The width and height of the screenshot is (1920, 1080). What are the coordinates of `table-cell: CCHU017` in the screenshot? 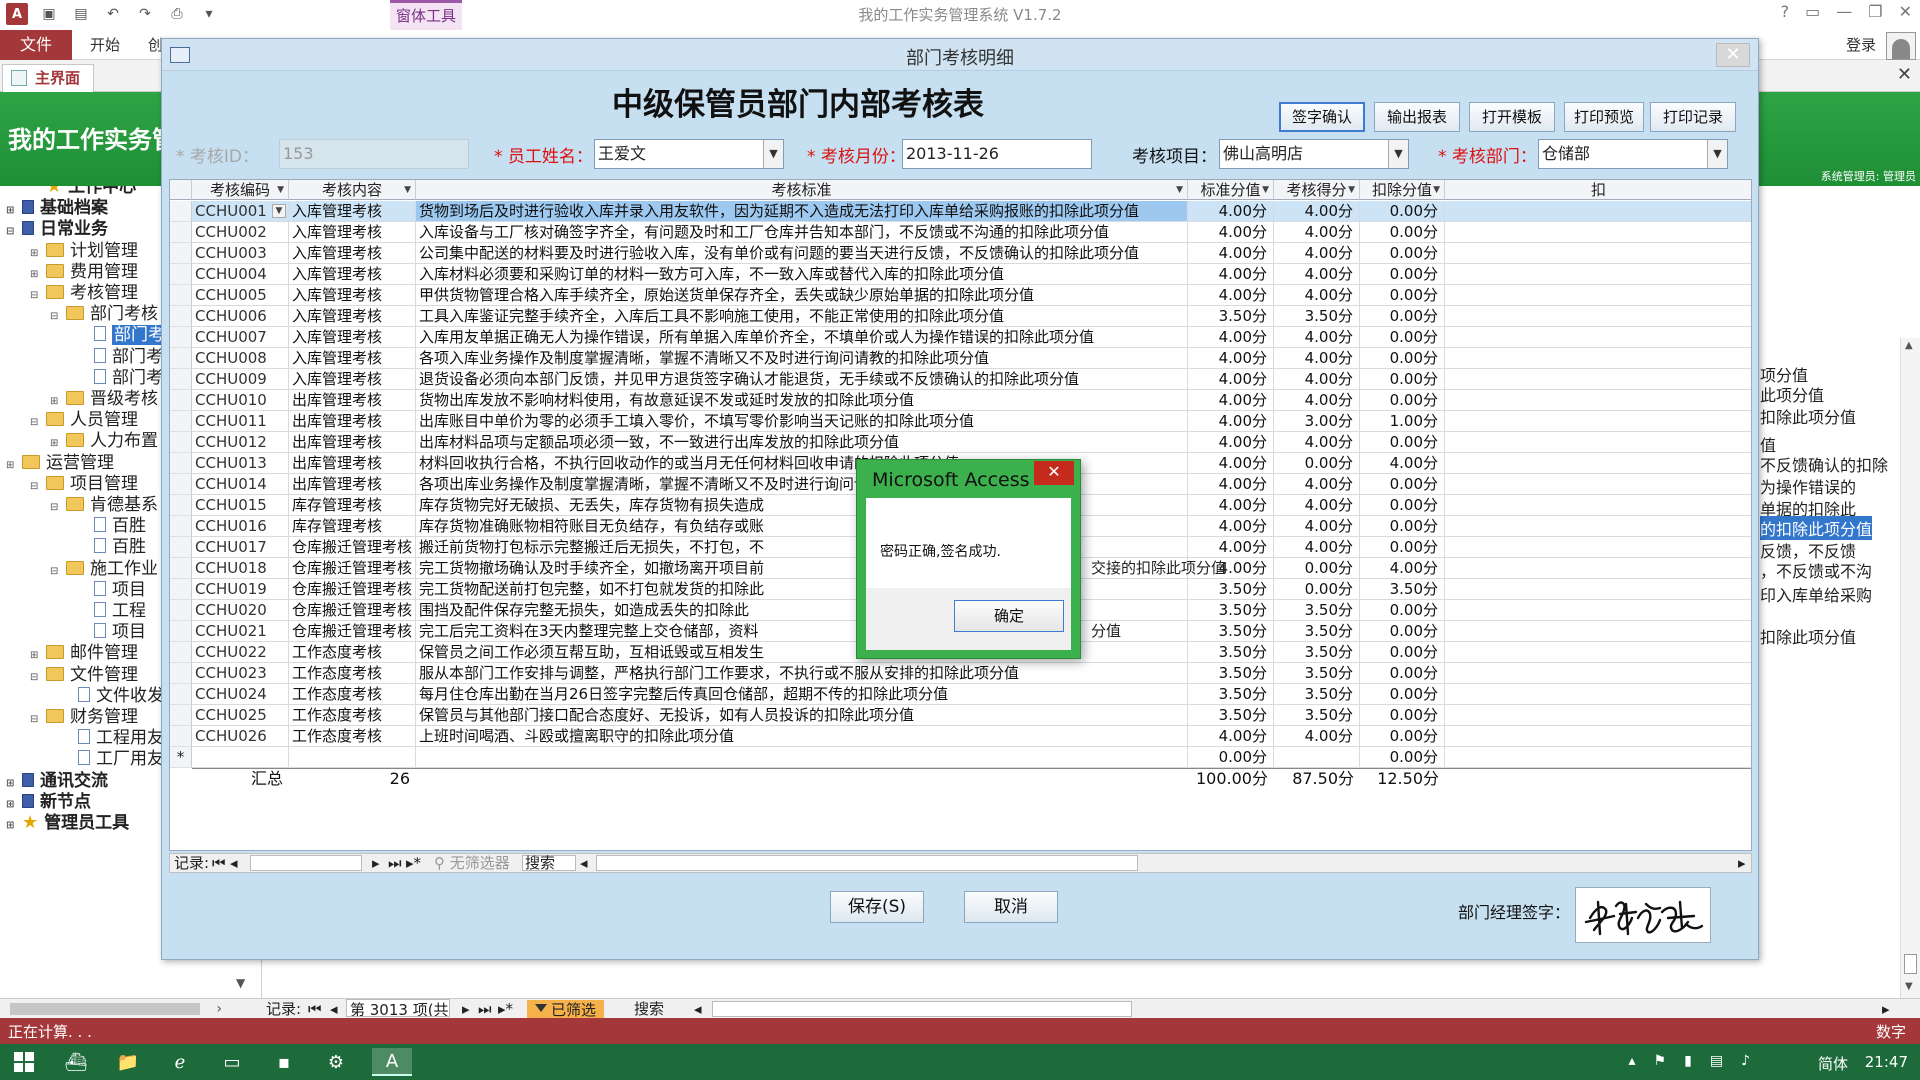 It's located at (240, 547).